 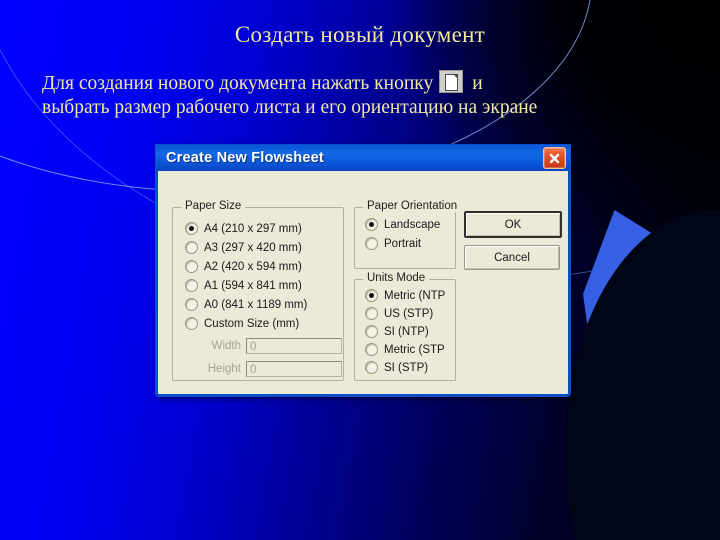 I want to click on paper-size-option-custom: Custom Size (mm), so click(x=242, y=323).